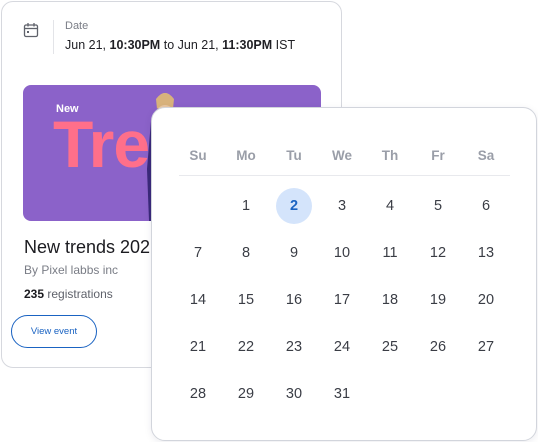 The image size is (538, 442). What do you see at coordinates (342, 253) in the screenshot?
I see `calendar-day: 10` at bounding box center [342, 253].